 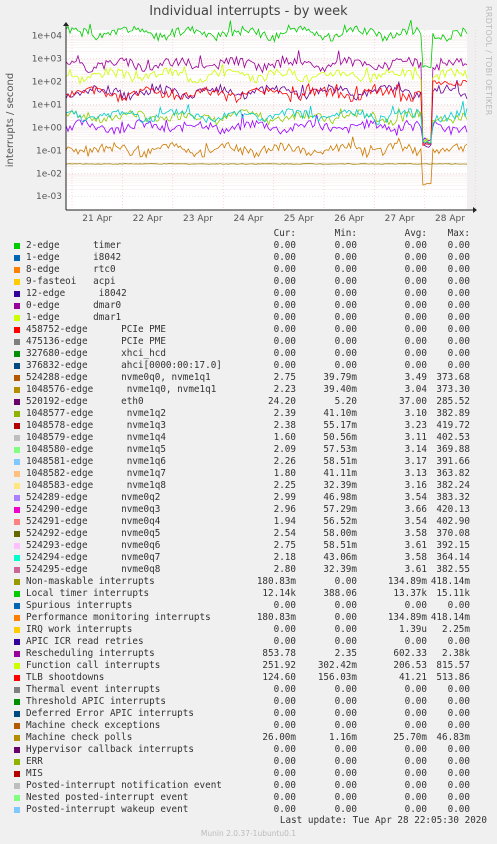 What do you see at coordinates (284, 425) in the screenshot?
I see `legend-cur-value: 2.38` at bounding box center [284, 425].